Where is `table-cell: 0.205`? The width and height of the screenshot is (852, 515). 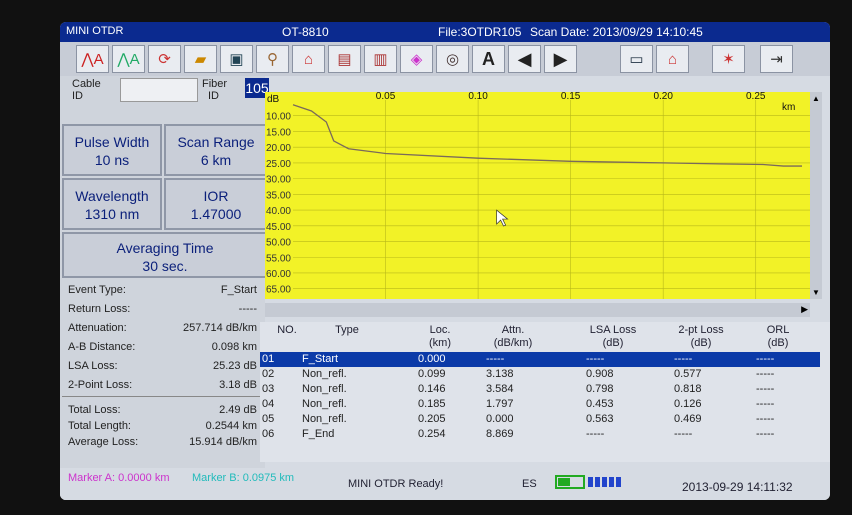
table-cell: 0.205 is located at coordinates (432, 419).